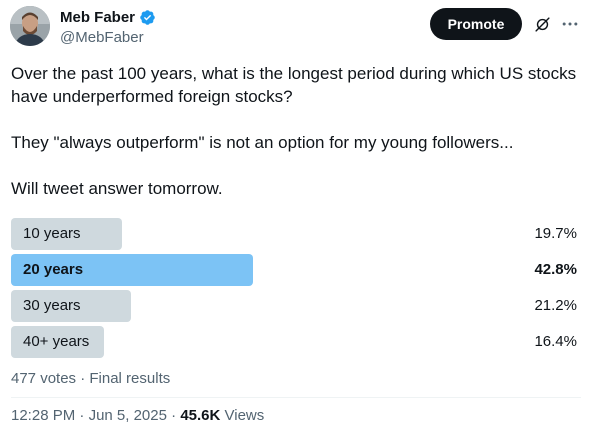 The height and width of the screenshot is (438, 599). I want to click on poll-option-percent: 19.7%, so click(555, 233).